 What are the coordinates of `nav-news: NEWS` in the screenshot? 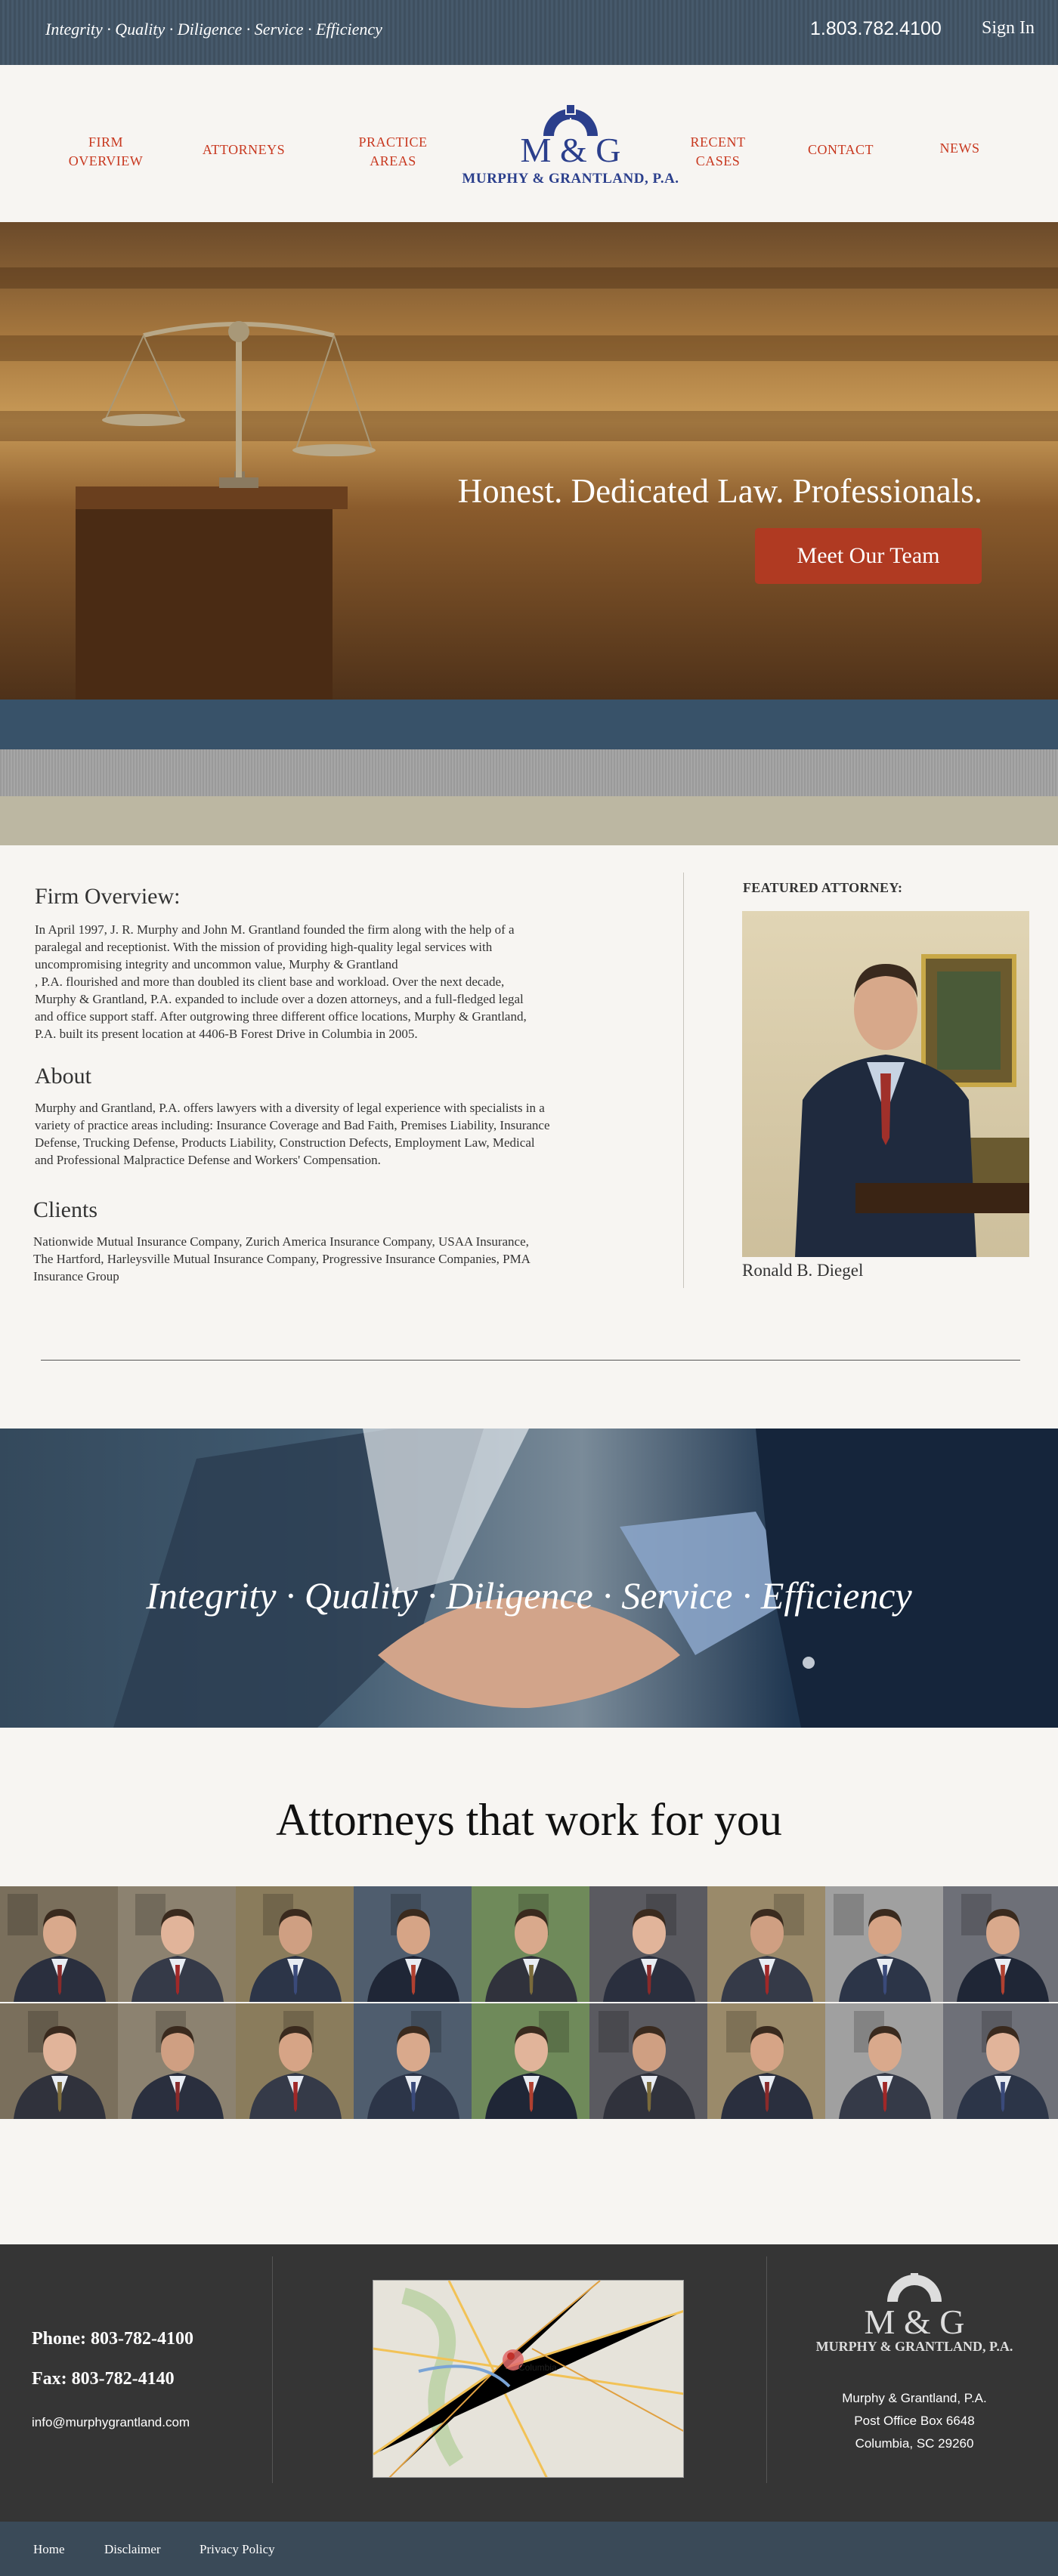 It's located at (960, 148).